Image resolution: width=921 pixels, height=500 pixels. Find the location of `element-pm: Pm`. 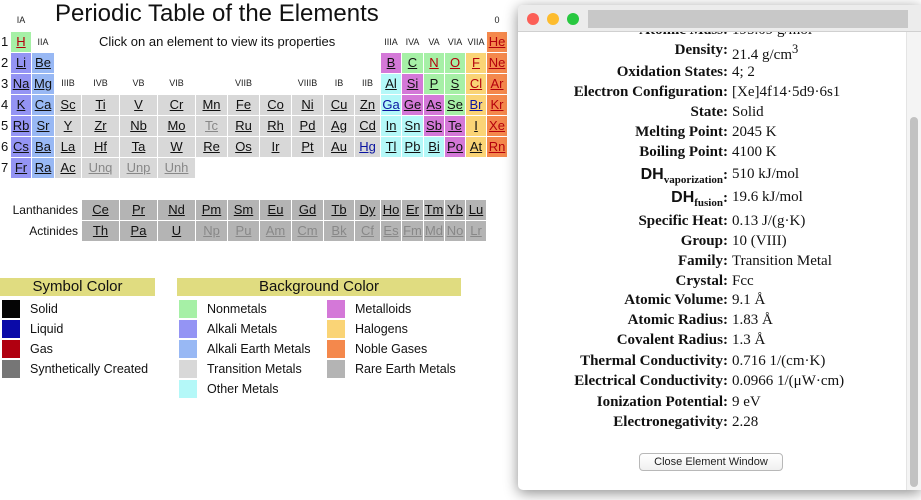

element-pm: Pm is located at coordinates (211, 210).